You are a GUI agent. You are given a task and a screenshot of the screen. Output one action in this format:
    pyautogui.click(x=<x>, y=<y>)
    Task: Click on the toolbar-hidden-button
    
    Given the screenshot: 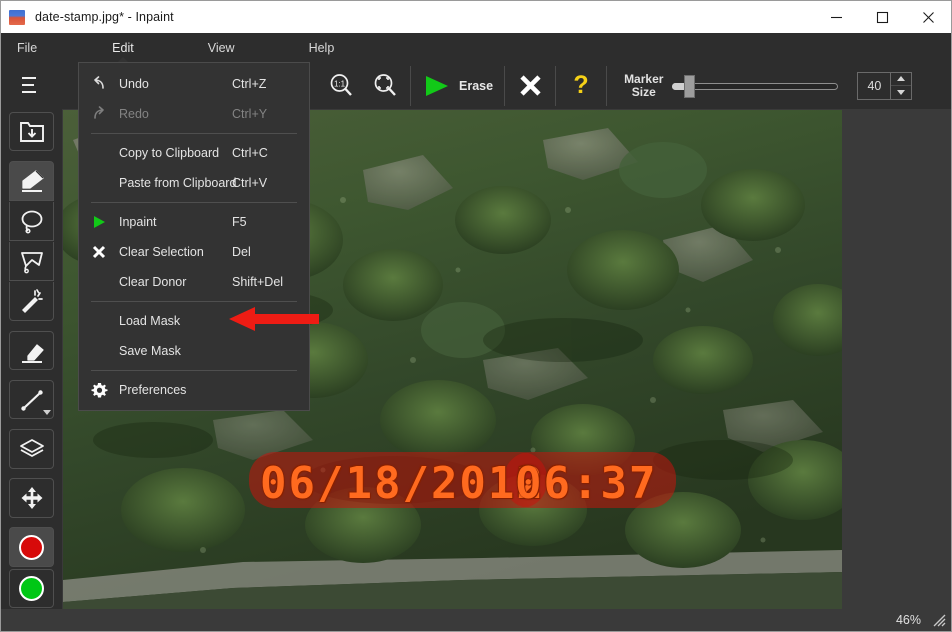 What is the action you would take?
    pyautogui.click(x=31, y=86)
    